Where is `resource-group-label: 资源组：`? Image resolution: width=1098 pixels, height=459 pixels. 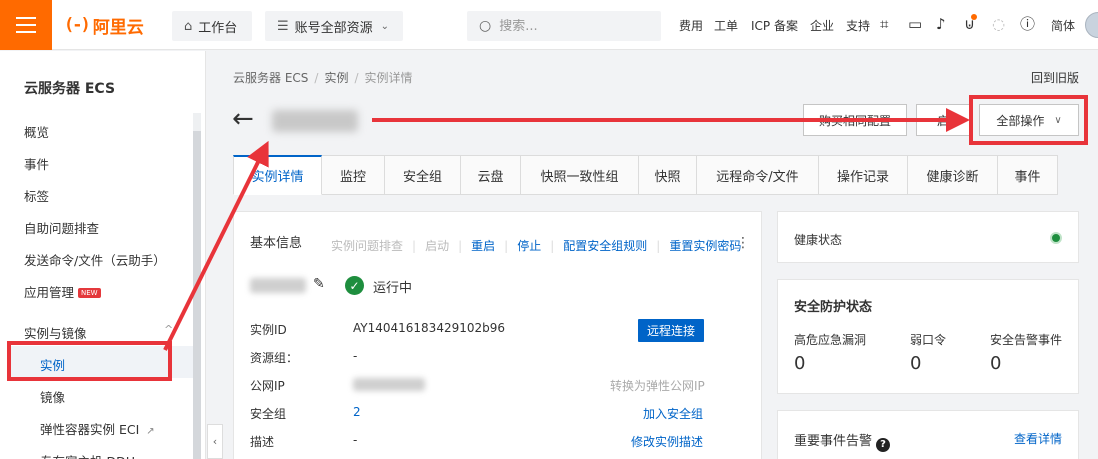
resource-group-label: 资源组： is located at coordinates (274, 358).